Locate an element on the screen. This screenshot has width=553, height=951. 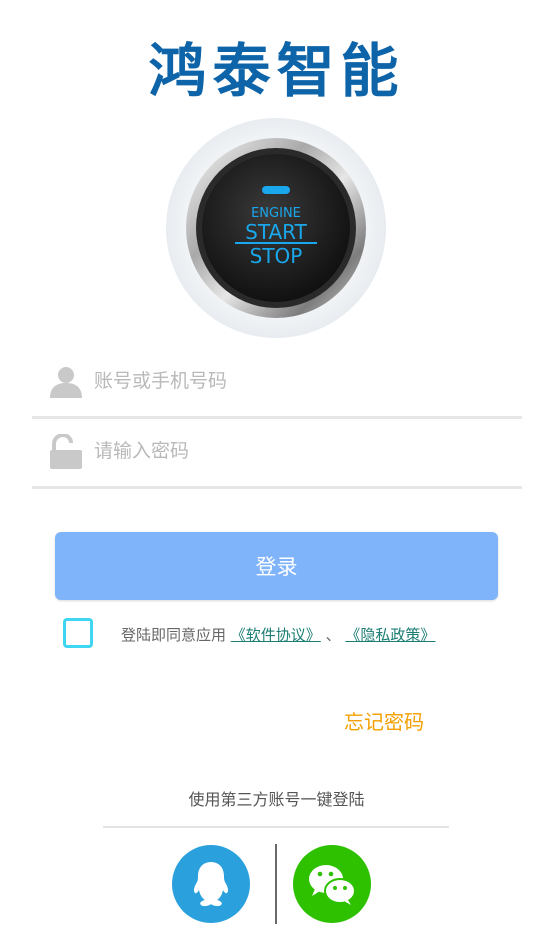
qq-login-button is located at coordinates (211, 884).